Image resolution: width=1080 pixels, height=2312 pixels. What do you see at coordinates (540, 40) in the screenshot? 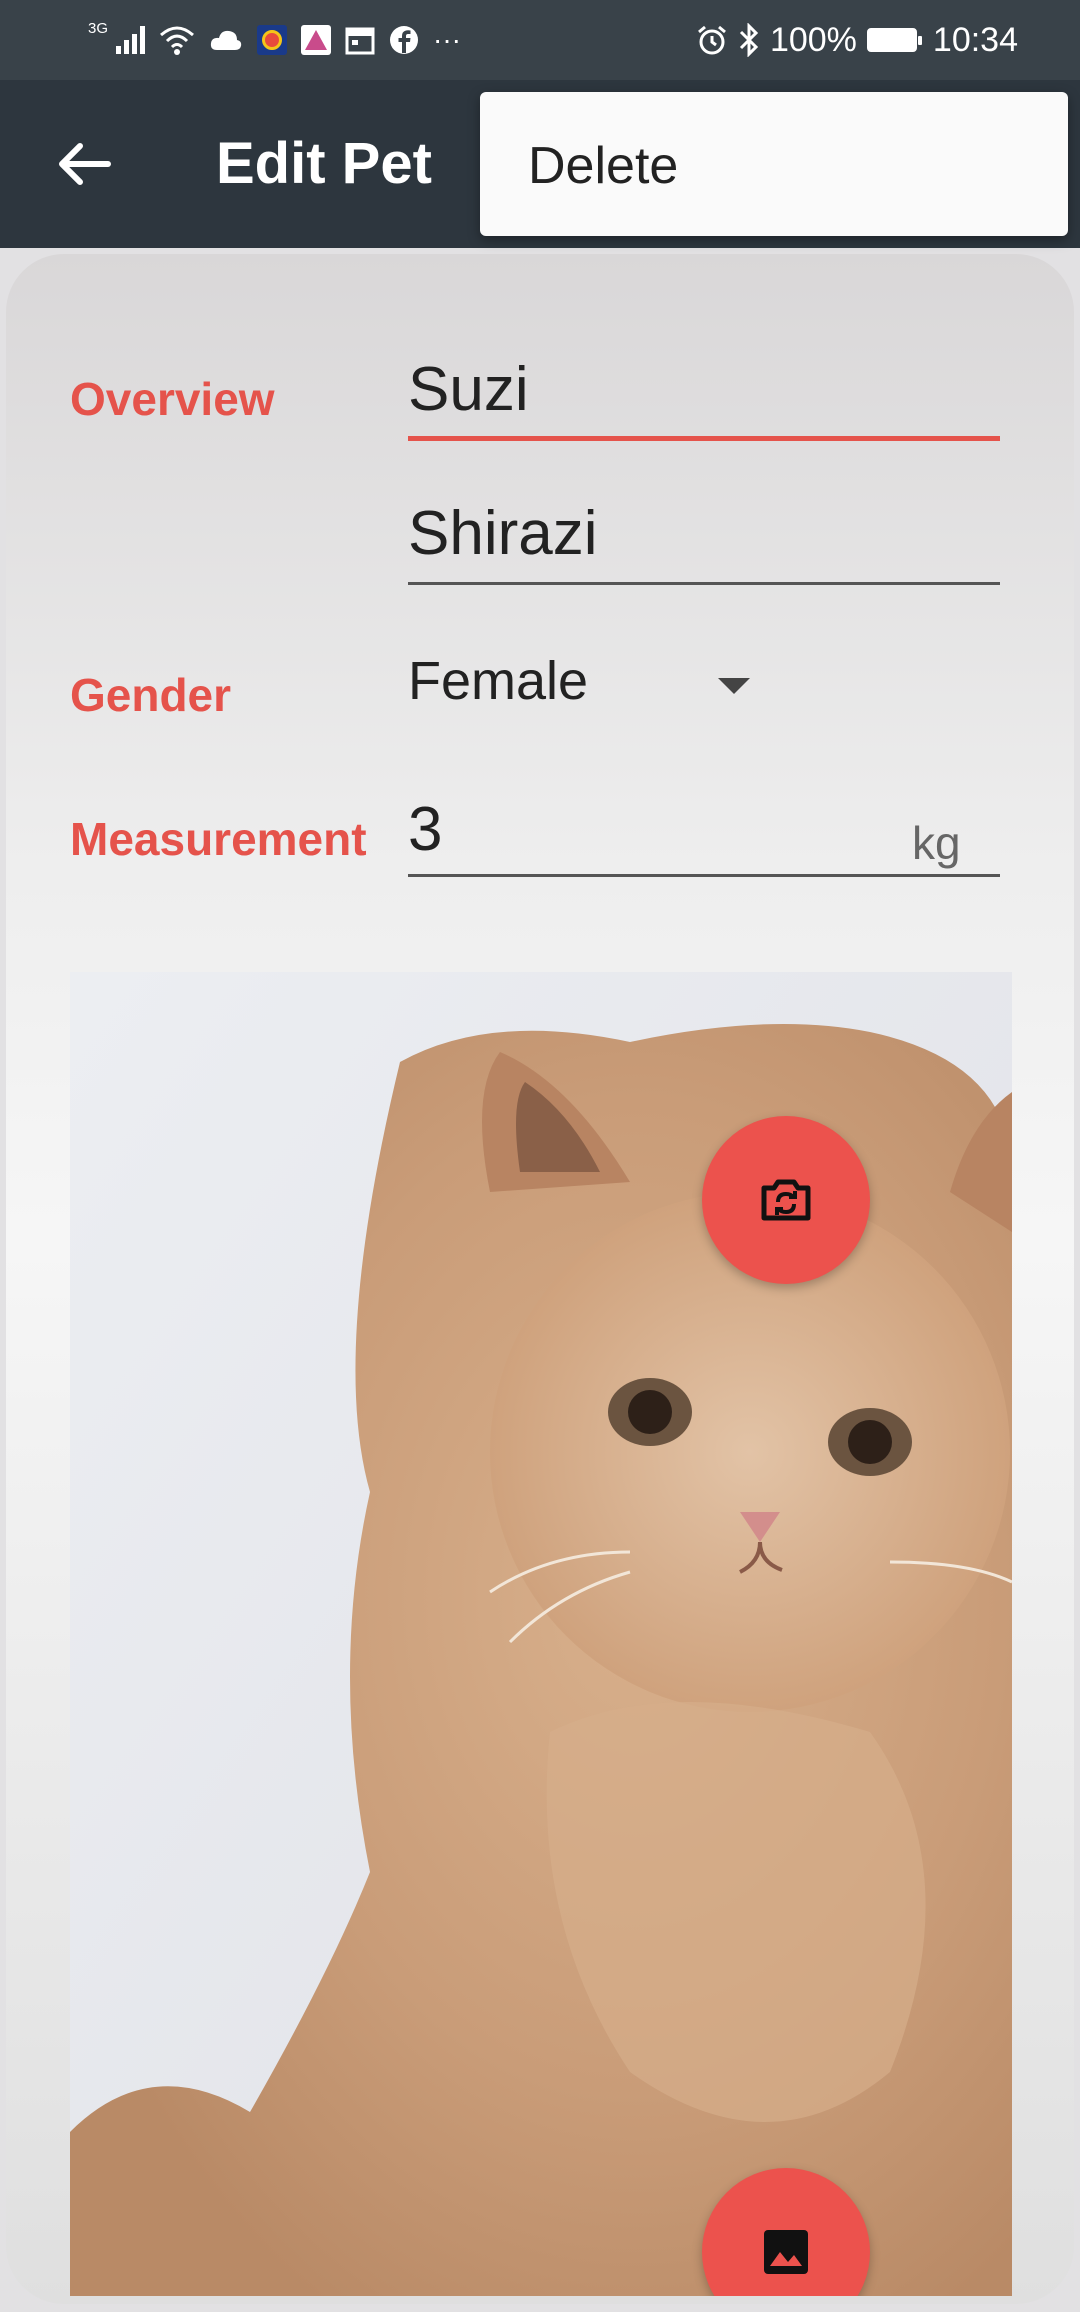
I see `status-bar: 3G ··· 100% 10:34` at bounding box center [540, 40].